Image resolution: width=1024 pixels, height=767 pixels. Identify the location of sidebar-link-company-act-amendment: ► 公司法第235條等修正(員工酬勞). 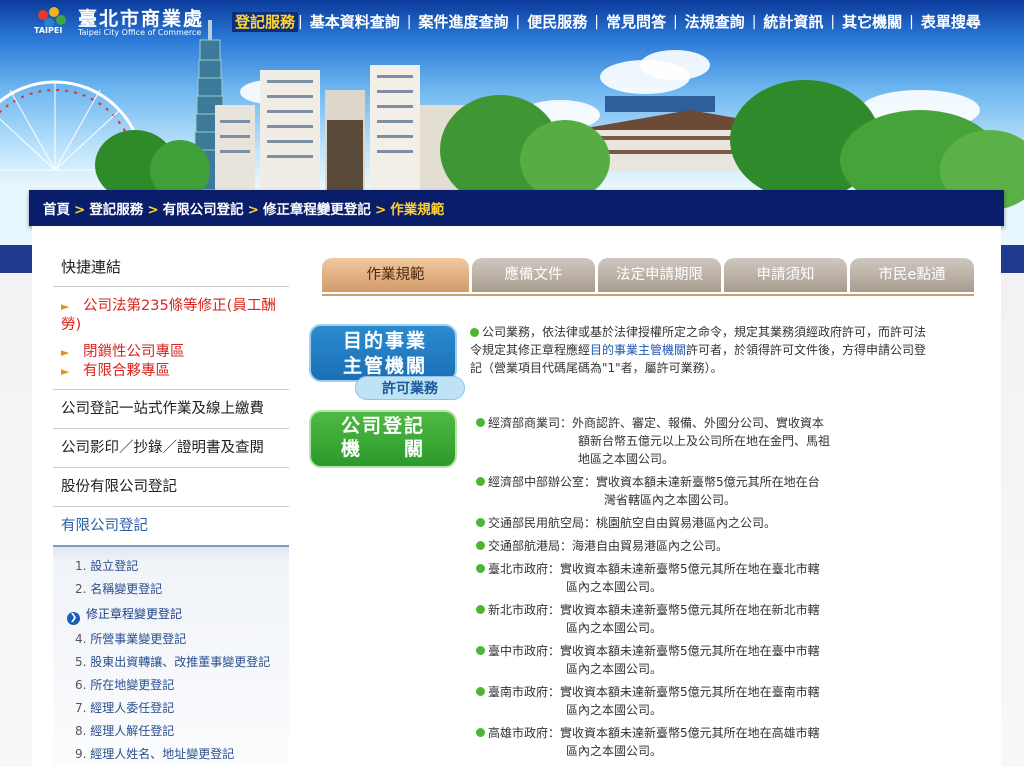
(175, 316).